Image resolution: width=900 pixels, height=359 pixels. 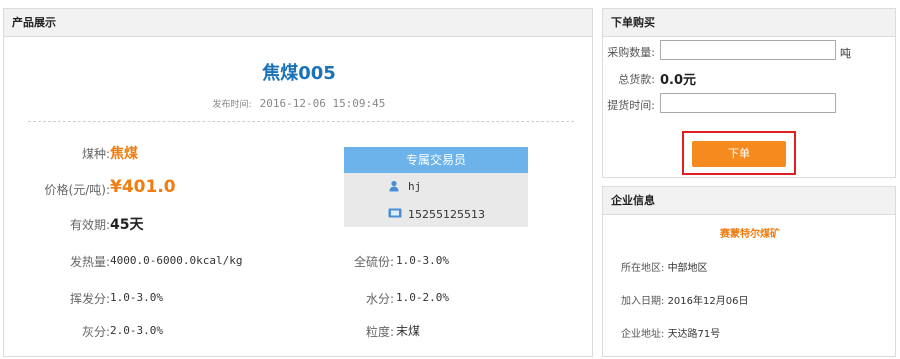 What do you see at coordinates (636, 79) in the screenshot?
I see `total-label: 总货款:` at bounding box center [636, 79].